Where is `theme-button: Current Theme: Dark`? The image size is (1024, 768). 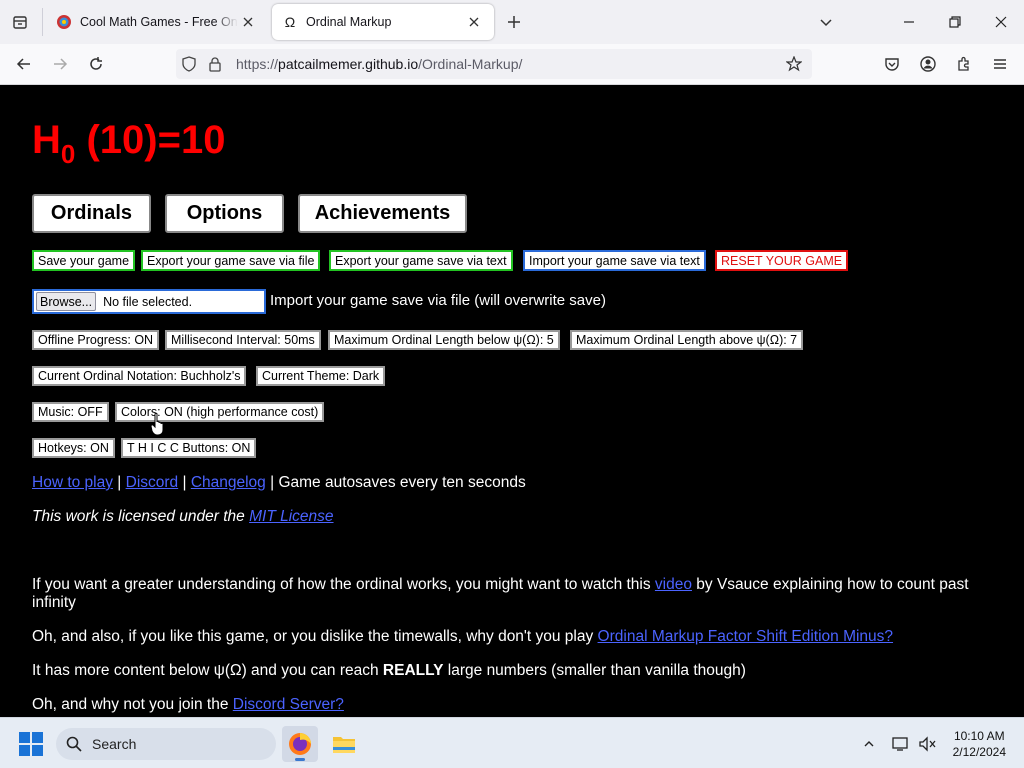 theme-button: Current Theme: Dark is located at coordinates (321, 376).